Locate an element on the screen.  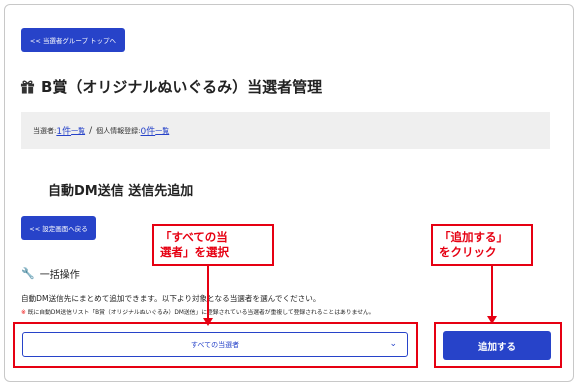
back-to-settings-button: << 設定画面へ戻る is located at coordinates (58, 228).